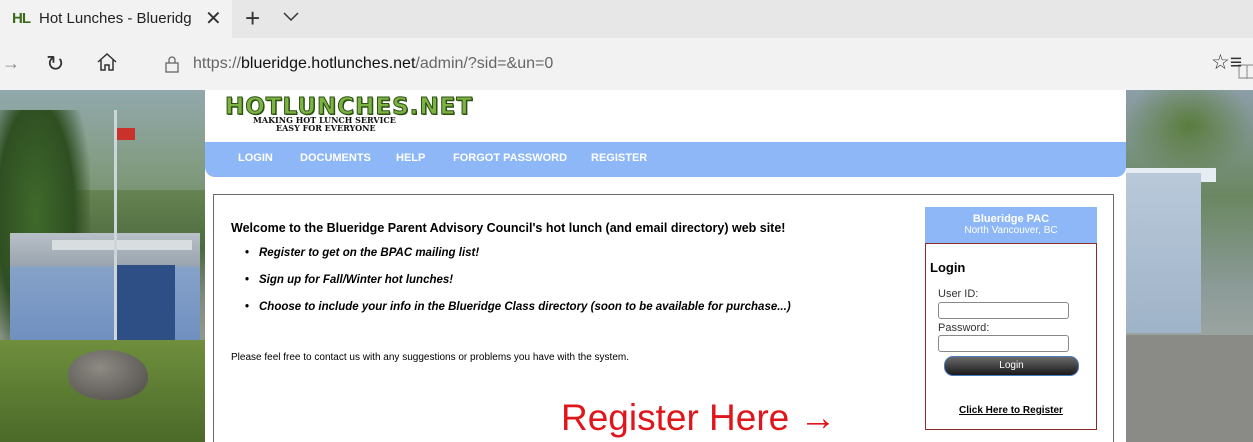  Describe the element at coordinates (213, 18) in the screenshot. I see `close-tab-icon: ✕` at that location.